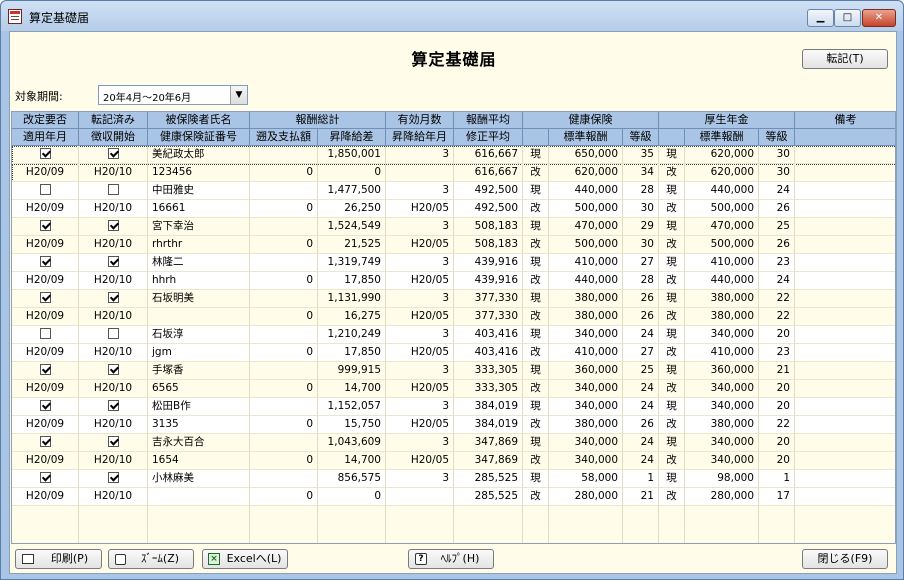  What do you see at coordinates (879, 18) in the screenshot?
I see `close-window-button: ✕` at bounding box center [879, 18].